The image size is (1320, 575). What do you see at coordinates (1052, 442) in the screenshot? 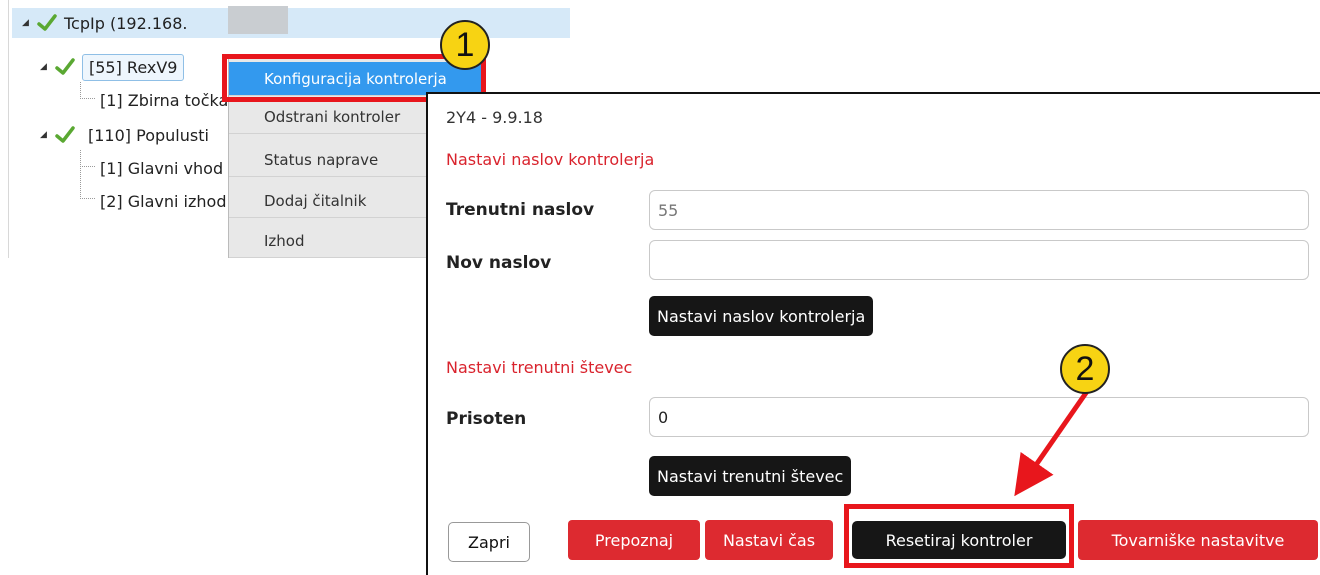
I see `annotation-arrow-icon` at bounding box center [1052, 442].